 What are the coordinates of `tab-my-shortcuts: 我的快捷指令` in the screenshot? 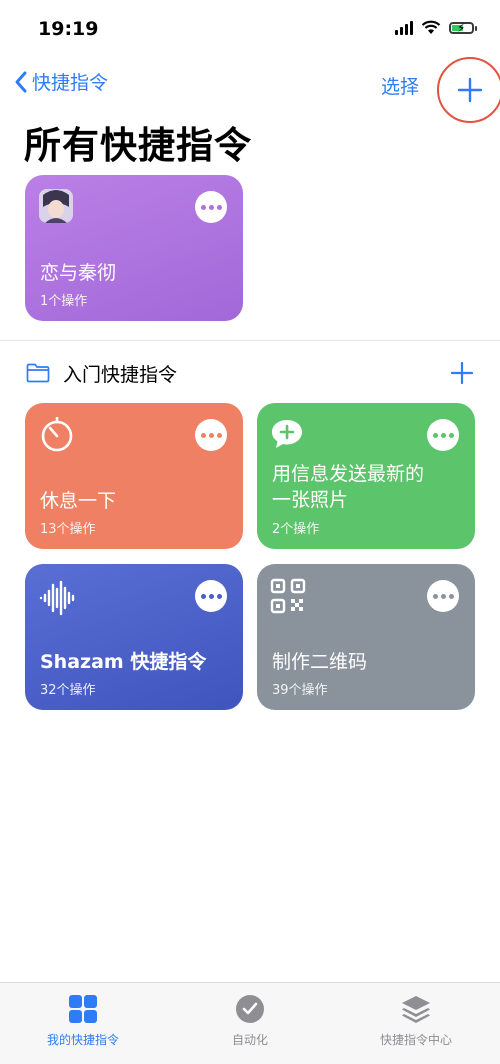 It's located at (83, 1020).